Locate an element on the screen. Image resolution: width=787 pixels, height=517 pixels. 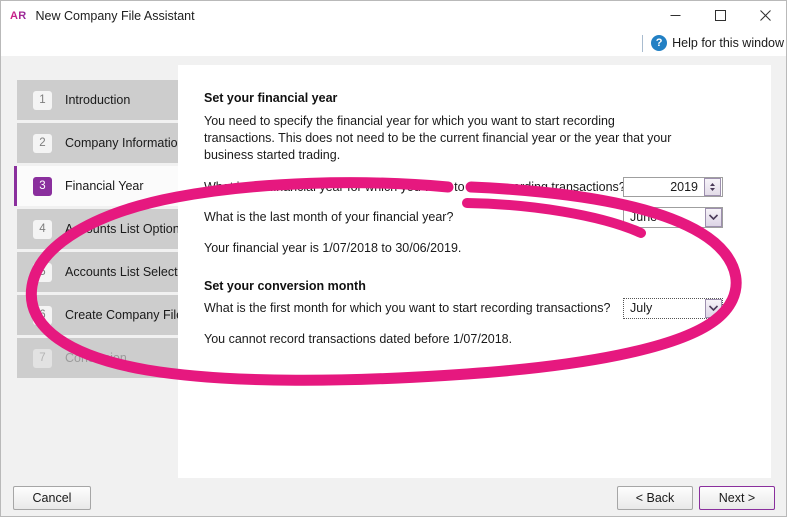
financial-year-value: 2019 is located at coordinates (664, 187).